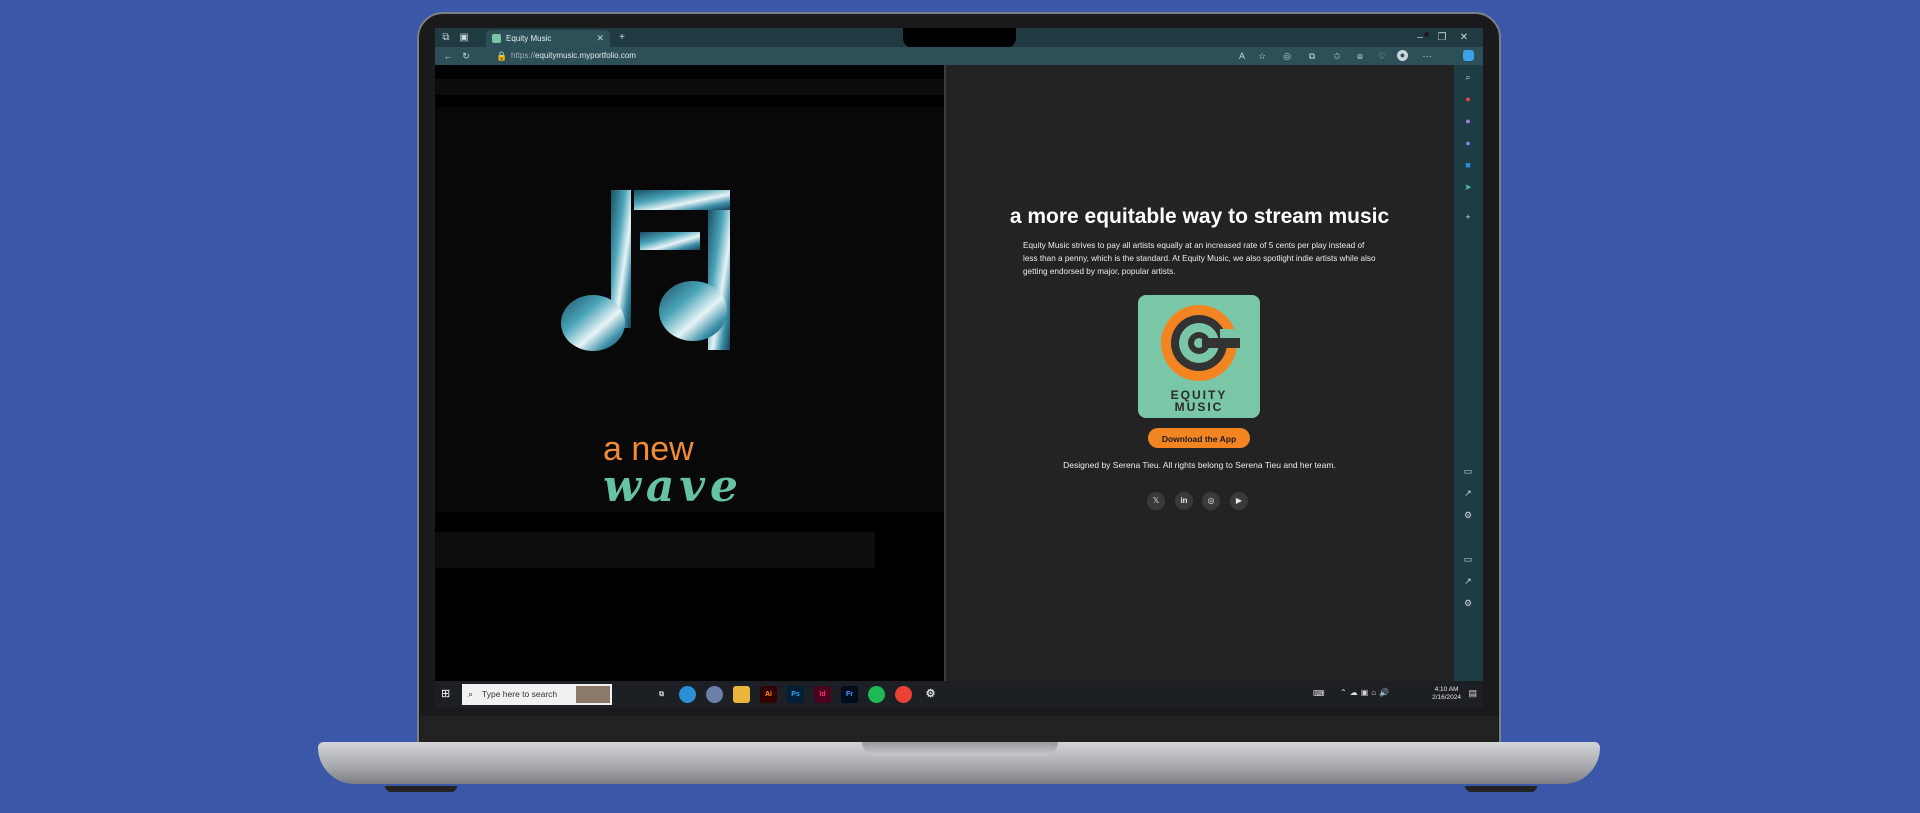 The width and height of the screenshot is (1920, 813). I want to click on keyboard-icon: ⌨, so click(1319, 693).